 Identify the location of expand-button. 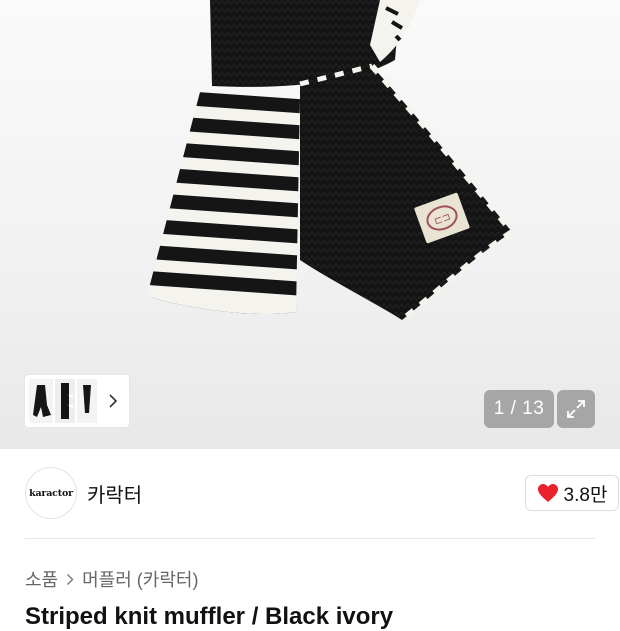
(576, 409).